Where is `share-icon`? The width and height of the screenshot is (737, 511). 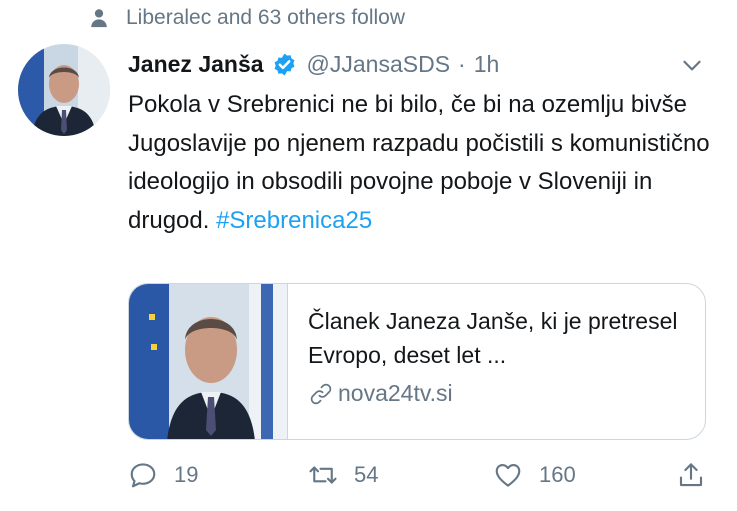 share-icon is located at coordinates (691, 475).